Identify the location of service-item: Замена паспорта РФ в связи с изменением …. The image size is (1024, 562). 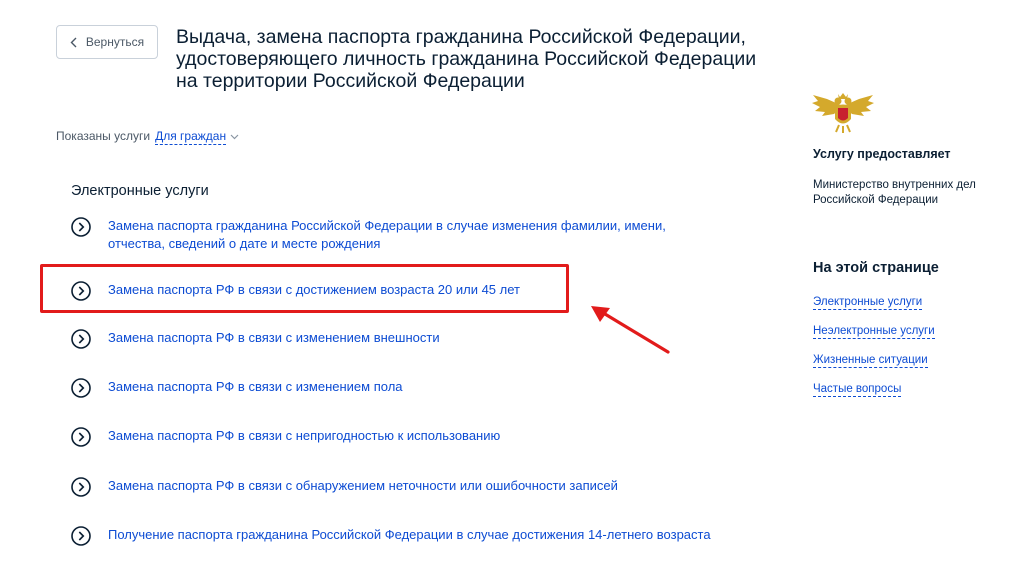
(391, 388).